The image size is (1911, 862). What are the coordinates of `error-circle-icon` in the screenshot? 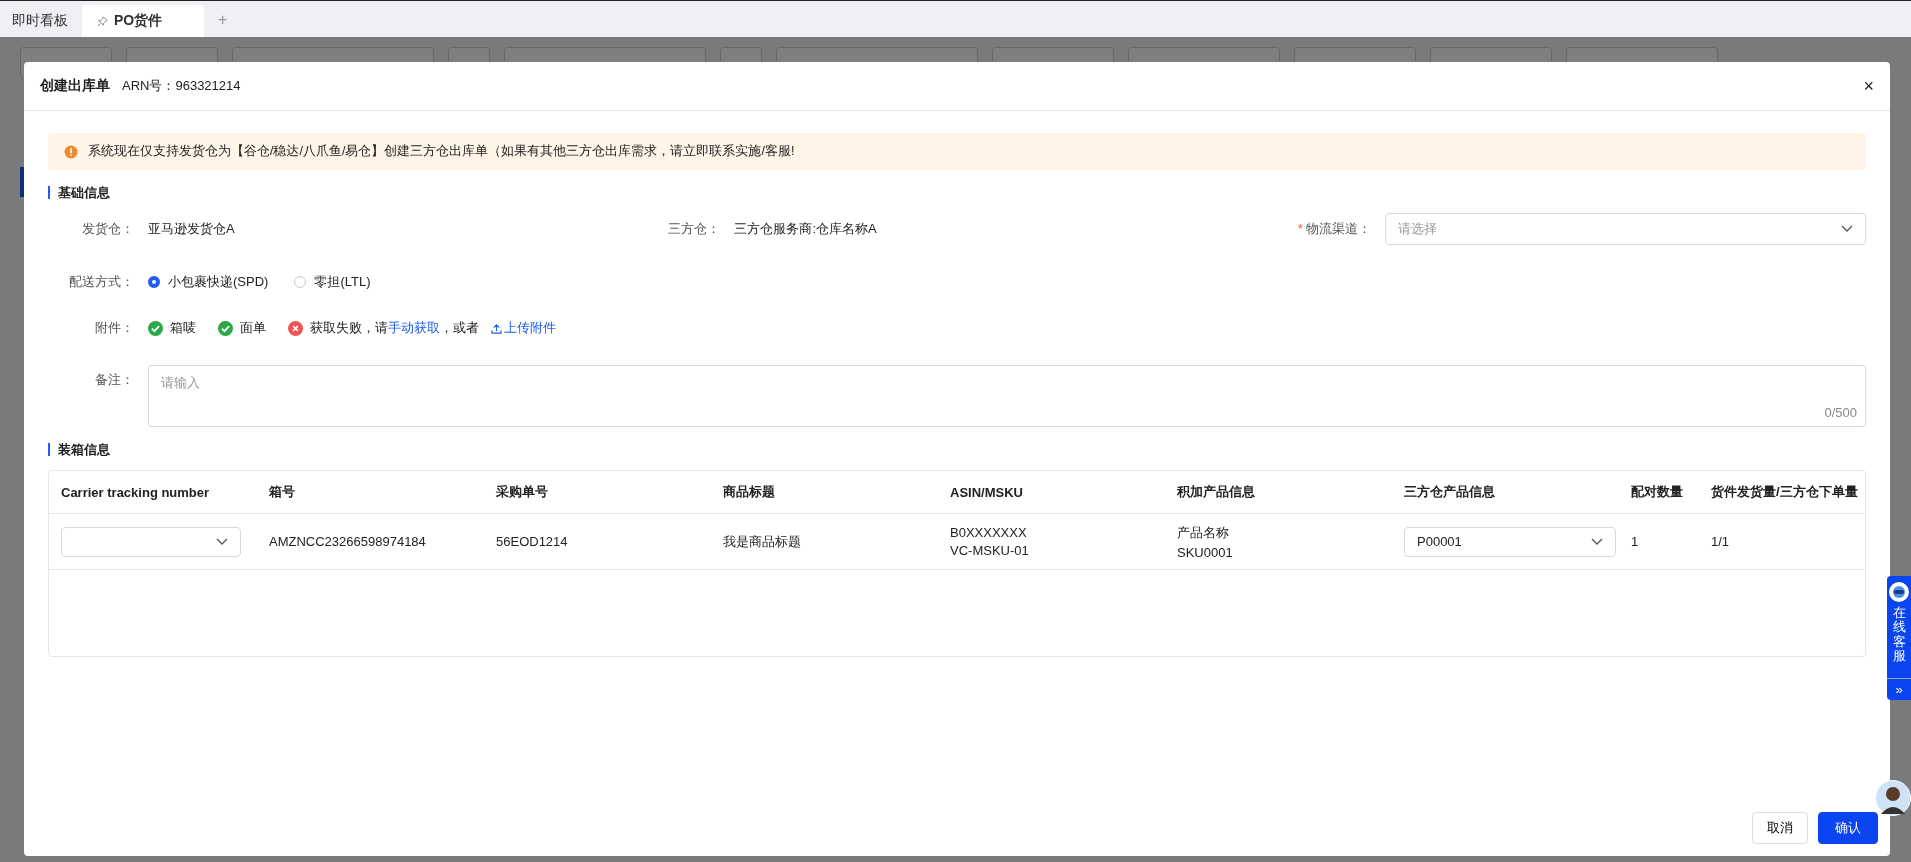 It's located at (295, 328).